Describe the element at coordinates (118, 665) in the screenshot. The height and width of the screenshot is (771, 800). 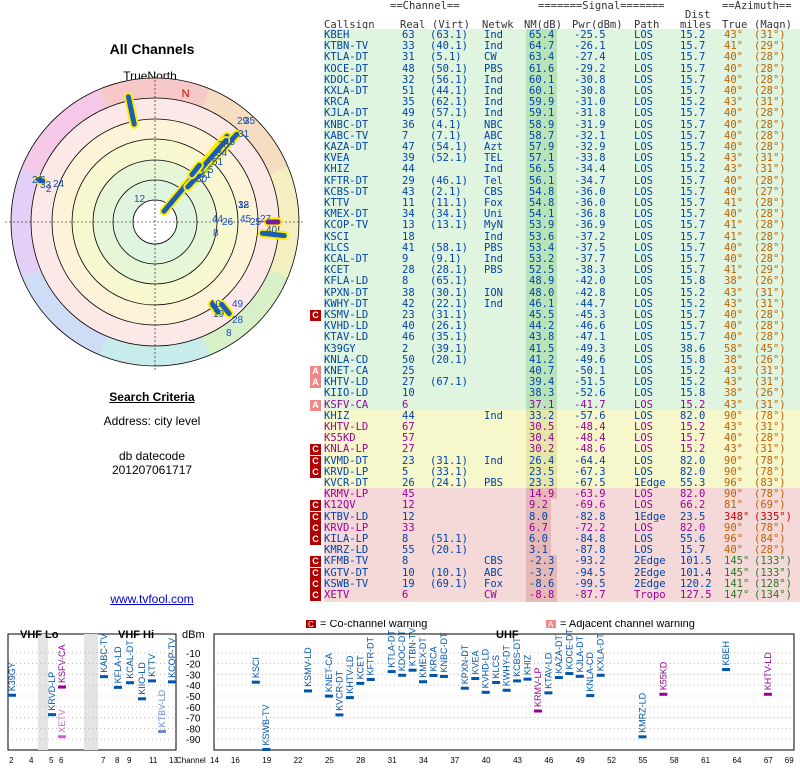
I see `spectrum-station-label: KFLA-LD` at that location.